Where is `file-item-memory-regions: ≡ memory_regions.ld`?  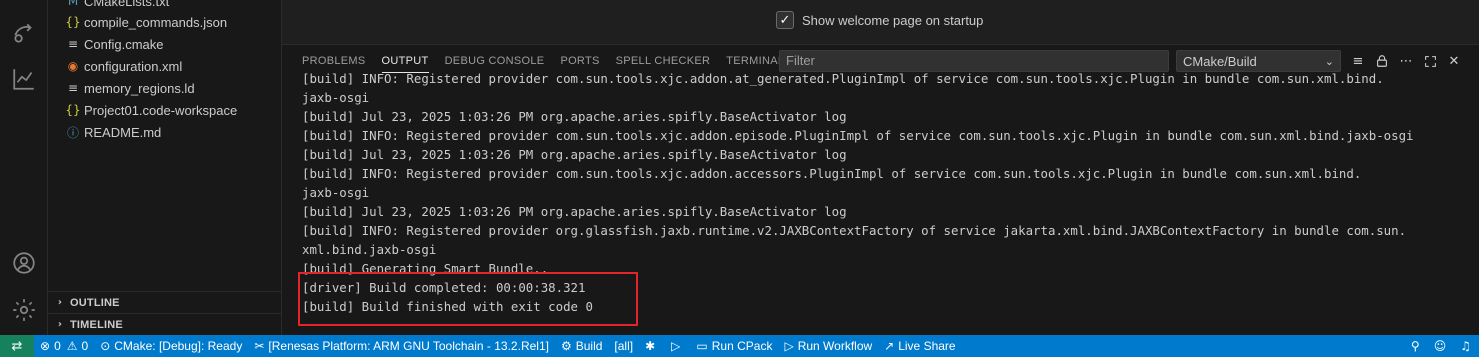
file-item-memory-regions: ≡ memory_regions.ld is located at coordinates (164, 88).